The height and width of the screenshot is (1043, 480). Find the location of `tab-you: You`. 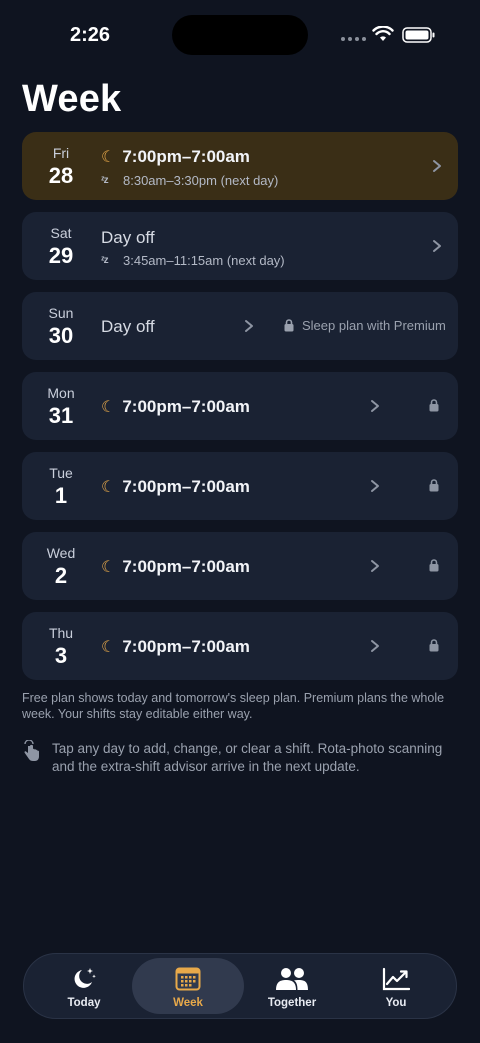

tab-you: You is located at coordinates (396, 986).